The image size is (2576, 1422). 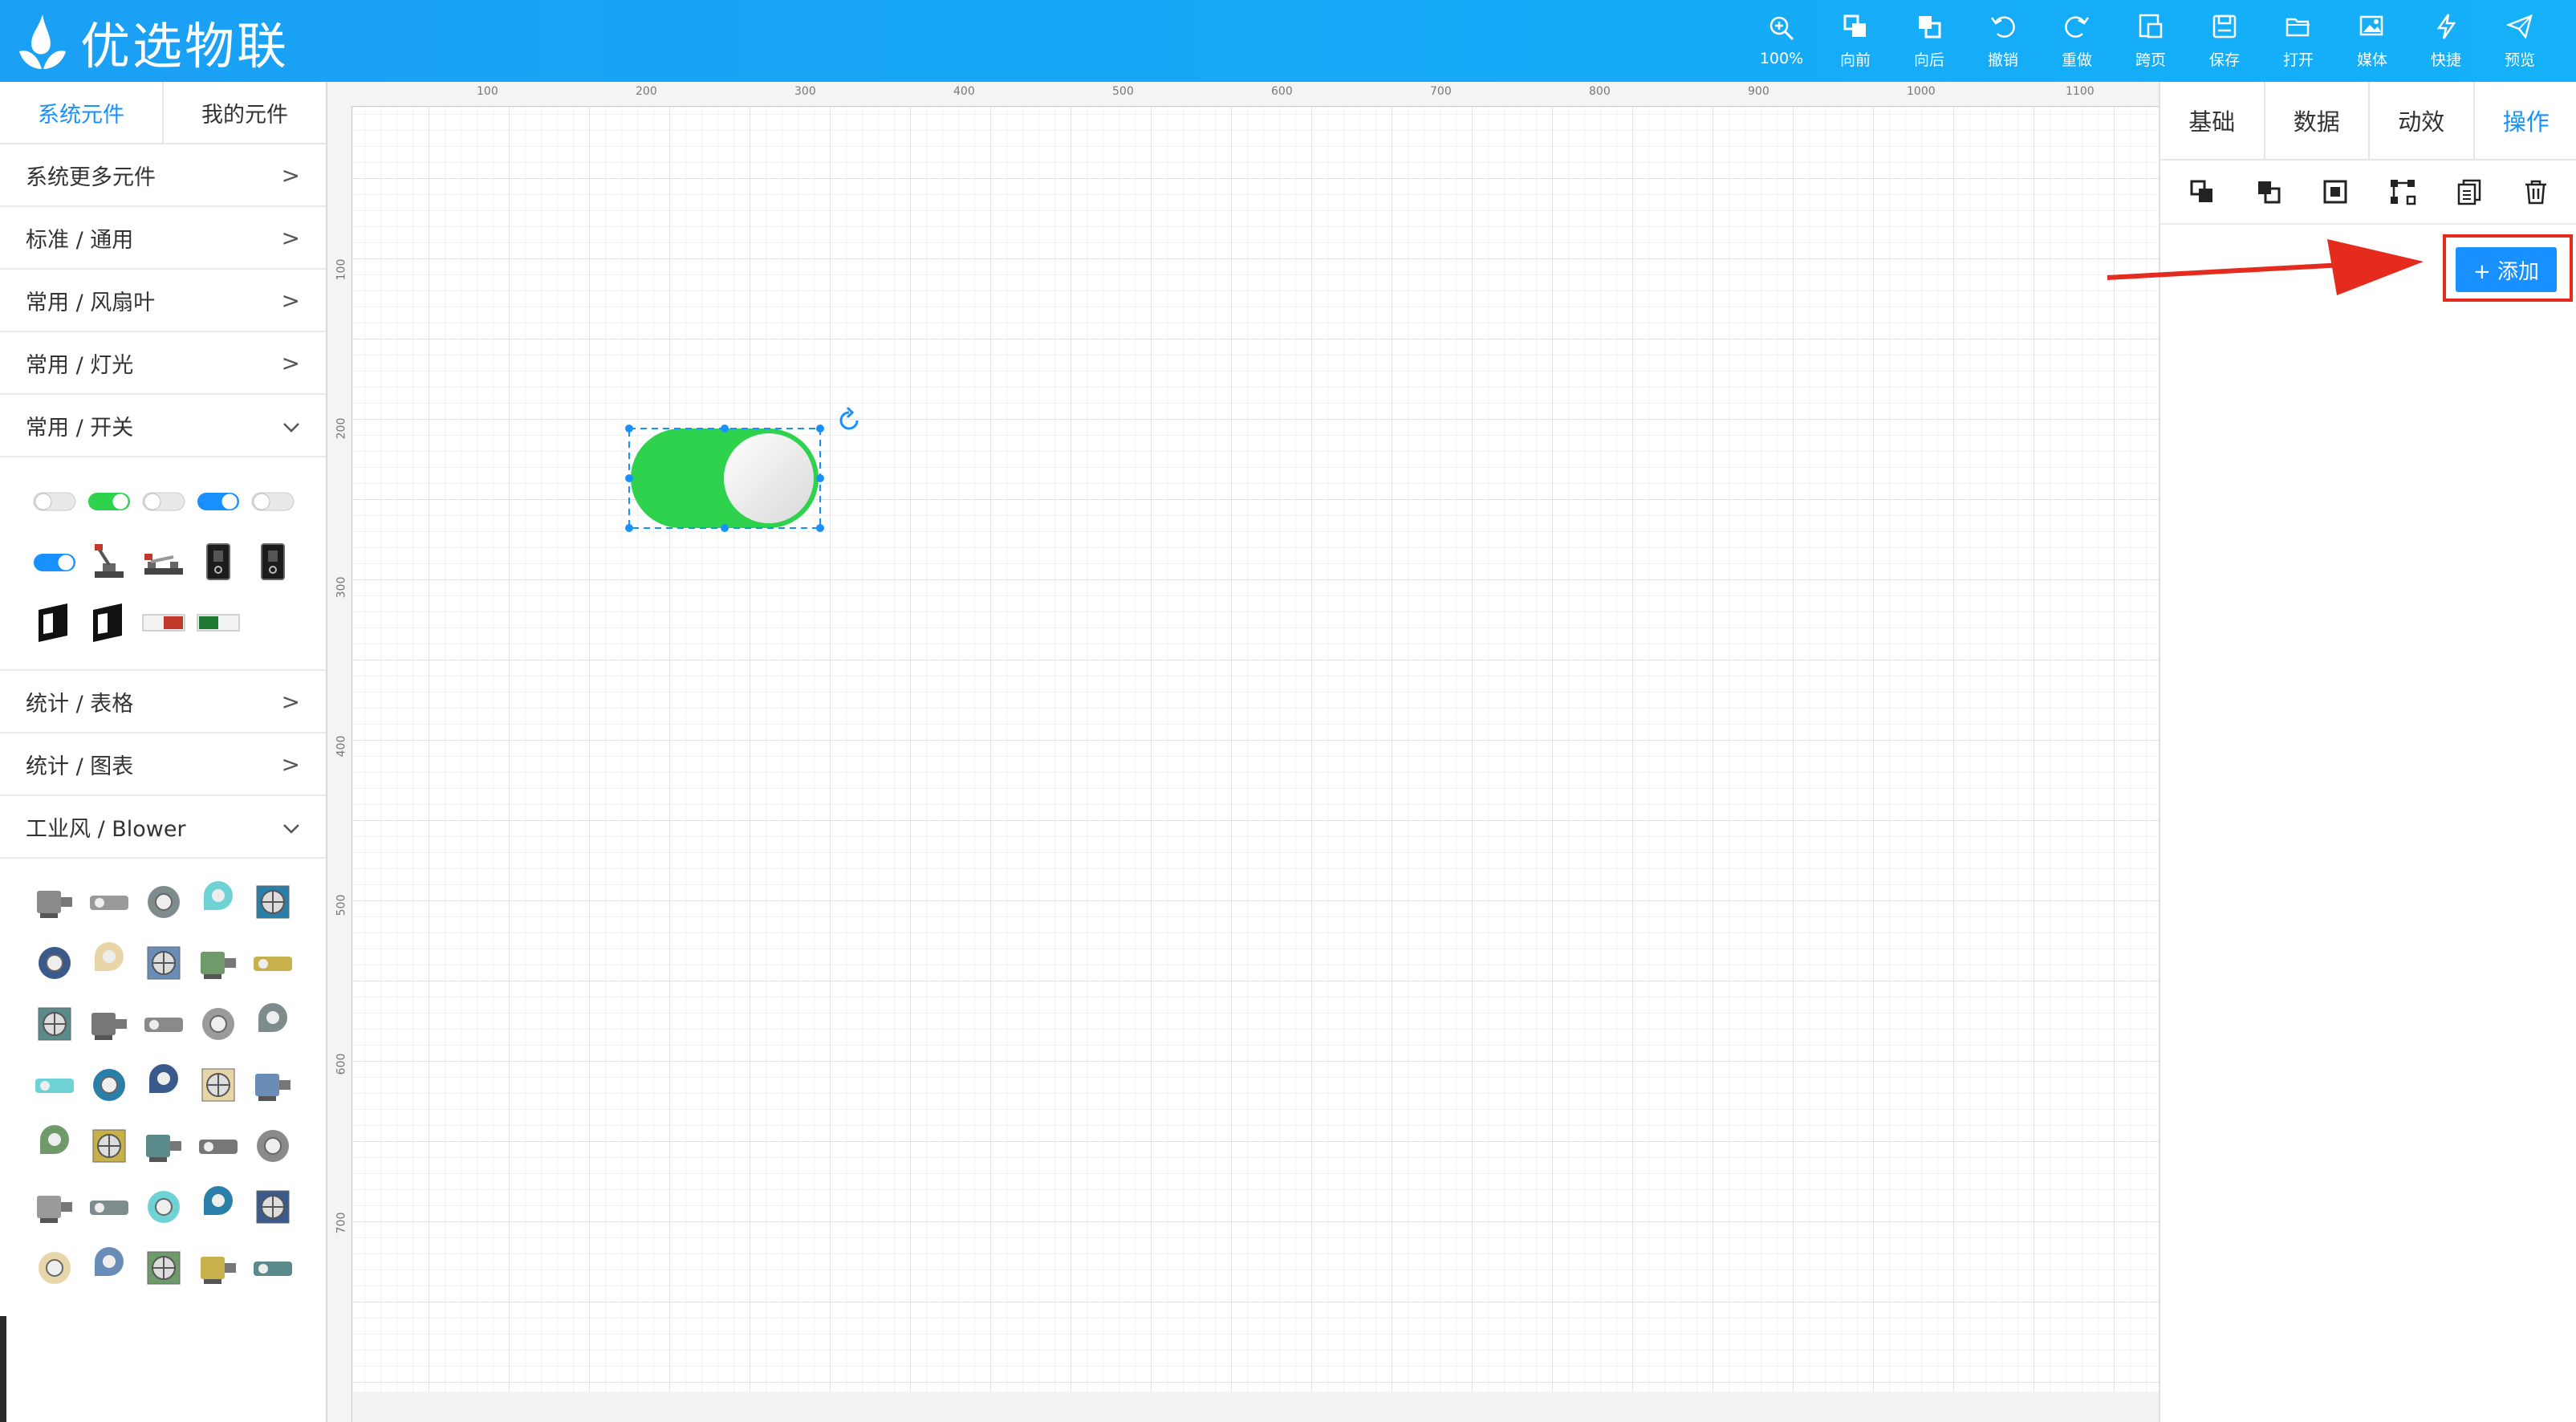 What do you see at coordinates (2335, 192) in the screenshot?
I see `group-icon` at bounding box center [2335, 192].